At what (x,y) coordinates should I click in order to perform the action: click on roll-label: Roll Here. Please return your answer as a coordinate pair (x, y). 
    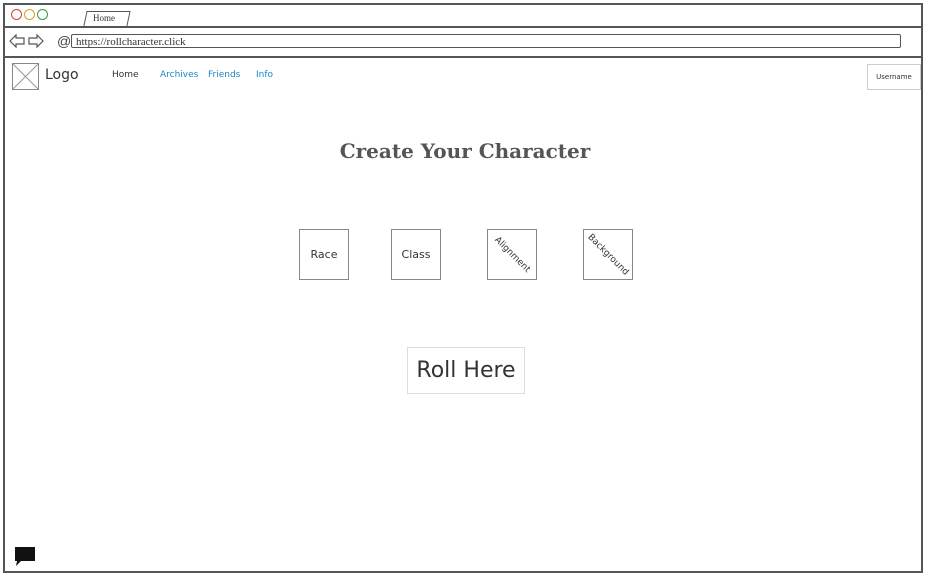
    Looking at the image, I should click on (466, 370).